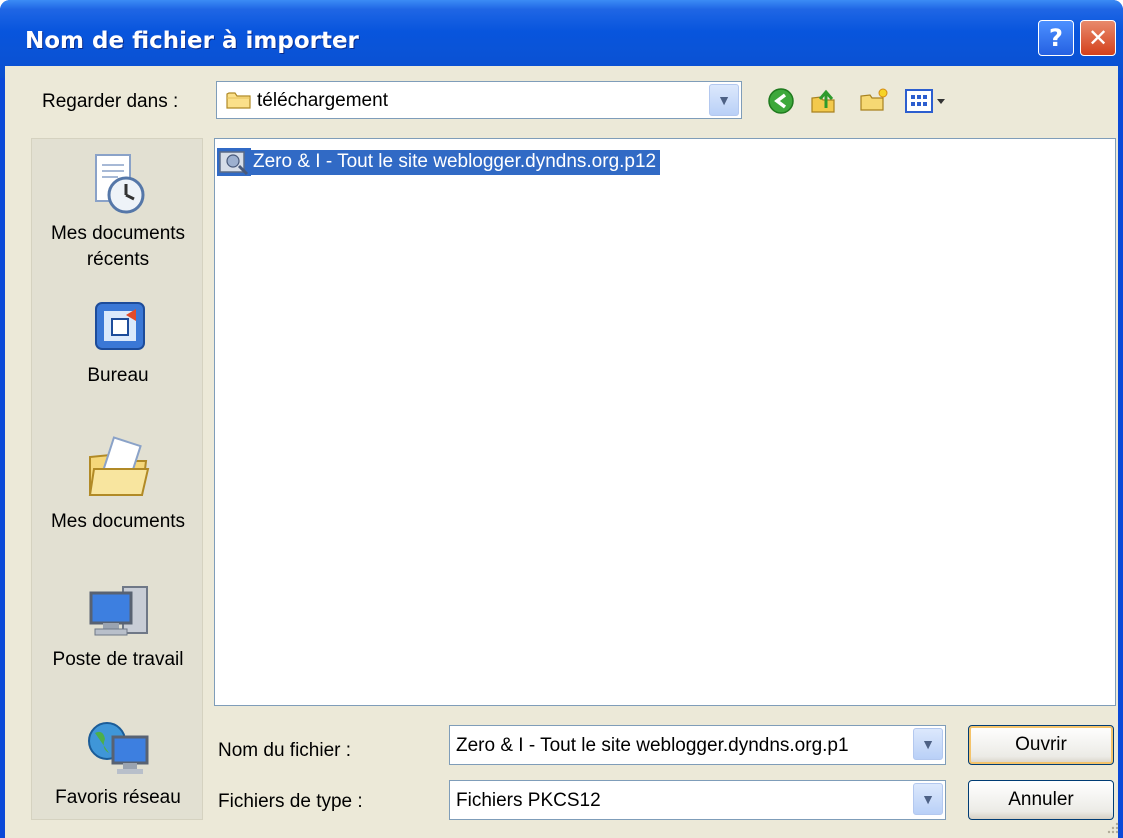 Image resolution: width=1123 pixels, height=838 pixels. I want to click on resize-grip-icon, so click(1112, 827).